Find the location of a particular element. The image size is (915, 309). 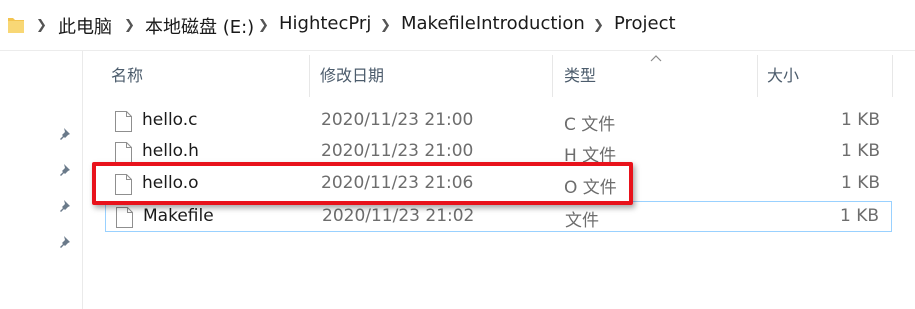

breadcrumb-hightecprj: HightecPrj is located at coordinates (325, 23).